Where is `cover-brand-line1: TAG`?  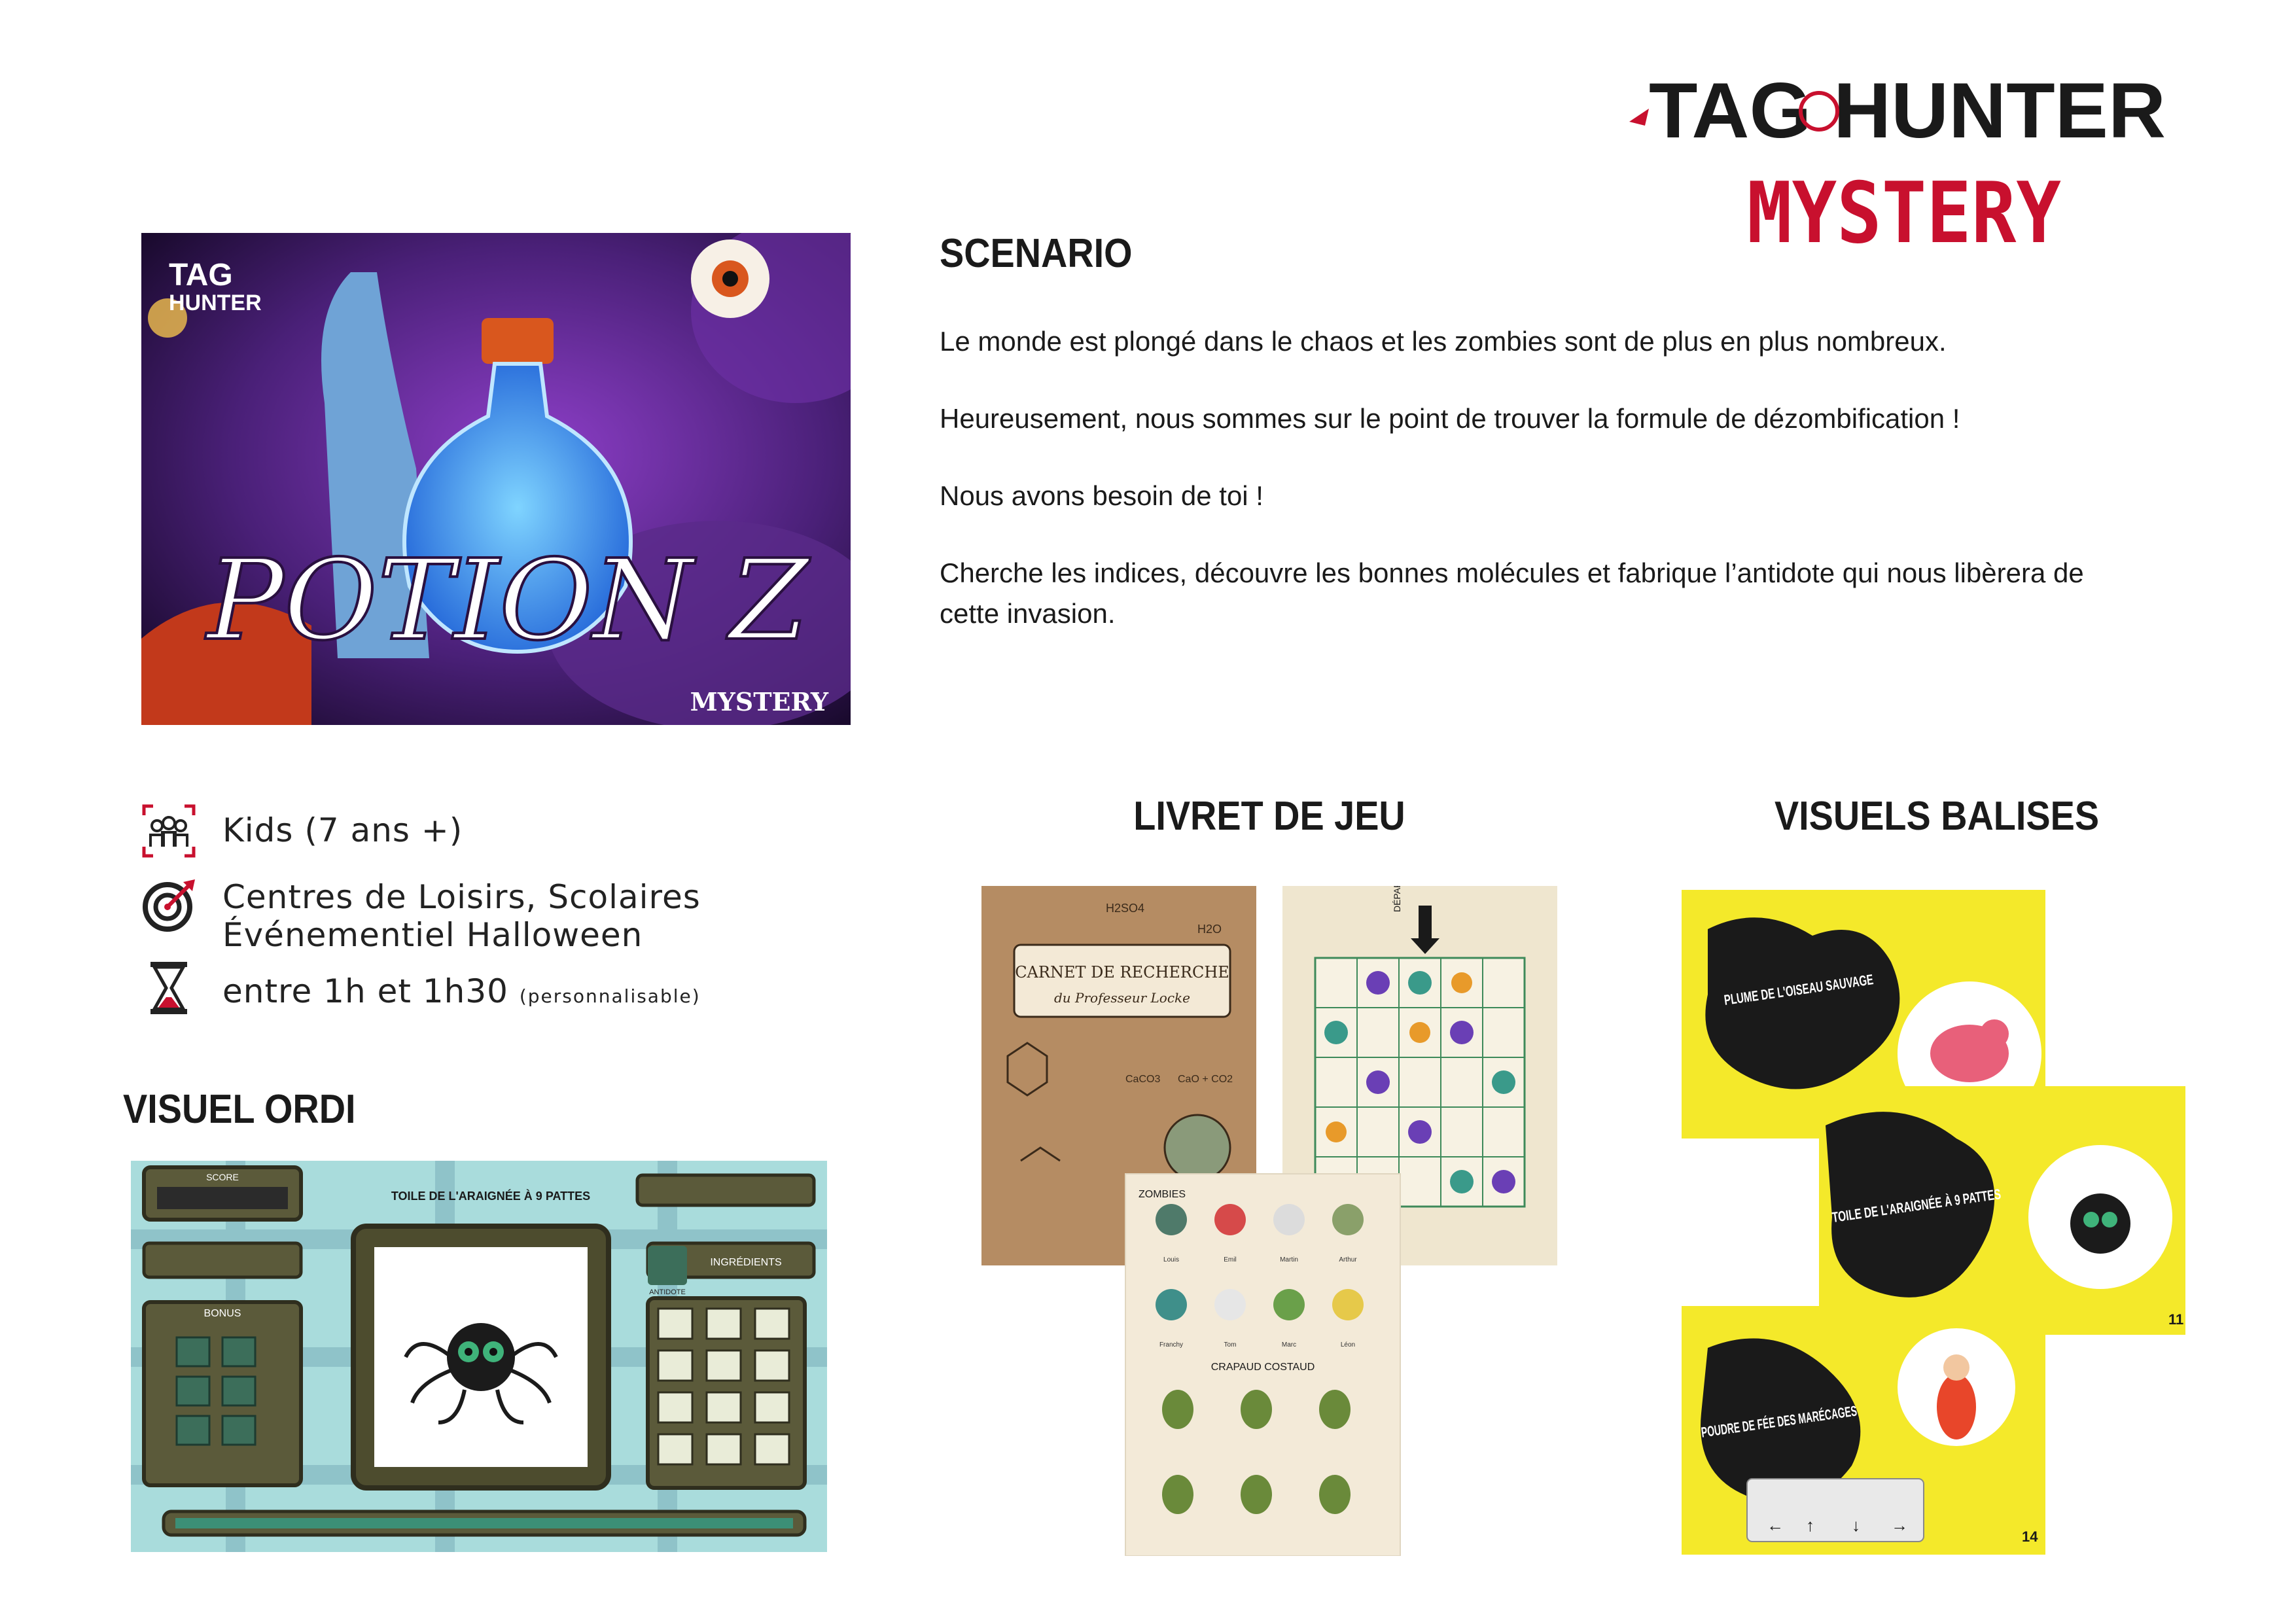 cover-brand-line1: TAG is located at coordinates (201, 275).